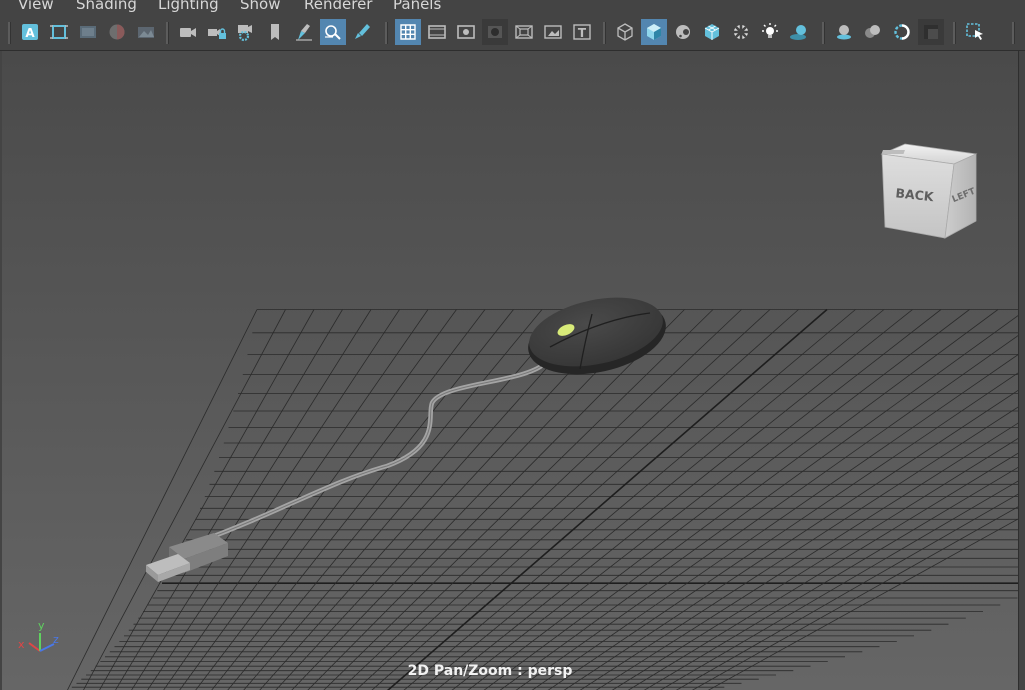  What do you see at coordinates (260, 6) in the screenshot?
I see `menu-show: Show` at bounding box center [260, 6].